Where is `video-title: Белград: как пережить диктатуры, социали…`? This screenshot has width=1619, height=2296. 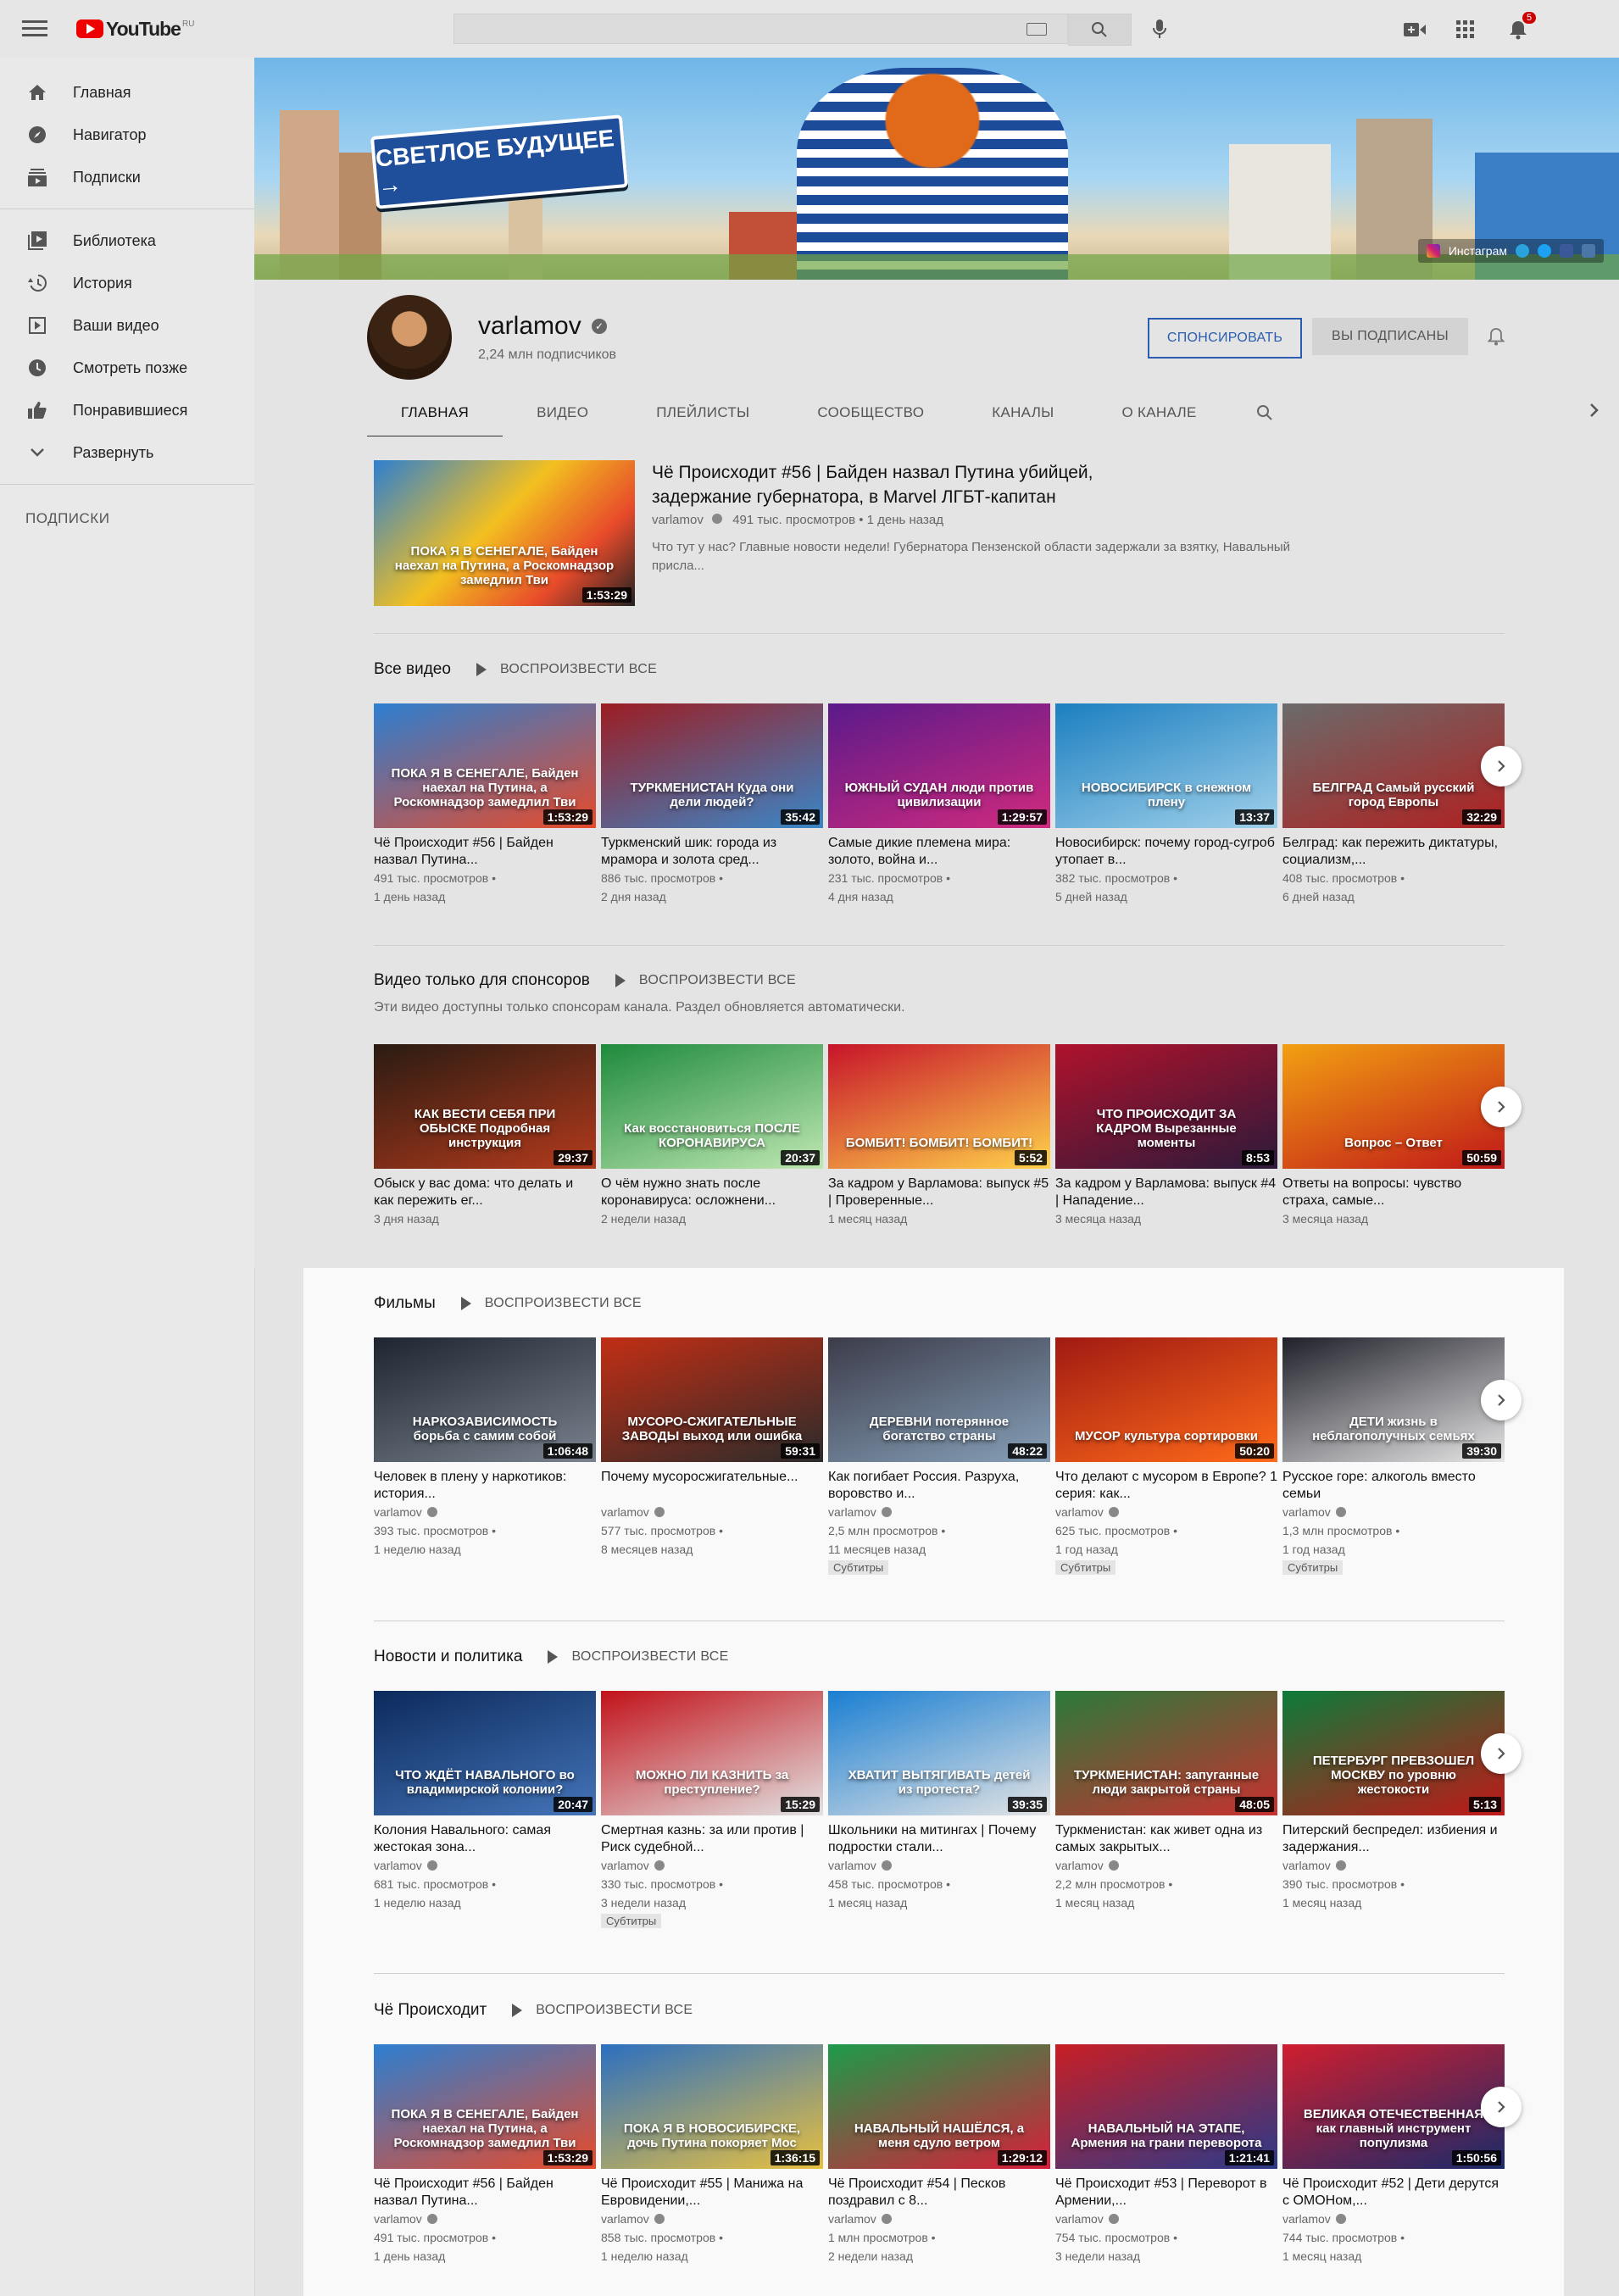
video-title: Белград: как пережить диктатуры, социали… is located at coordinates (1393, 852).